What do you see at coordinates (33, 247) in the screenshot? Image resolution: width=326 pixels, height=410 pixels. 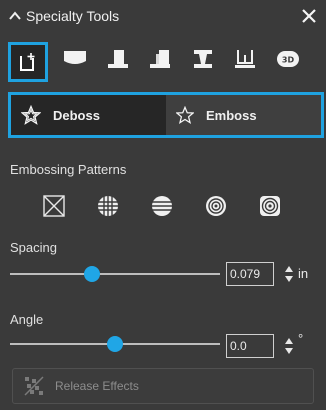 I see `spacing-label: Spacing` at bounding box center [33, 247].